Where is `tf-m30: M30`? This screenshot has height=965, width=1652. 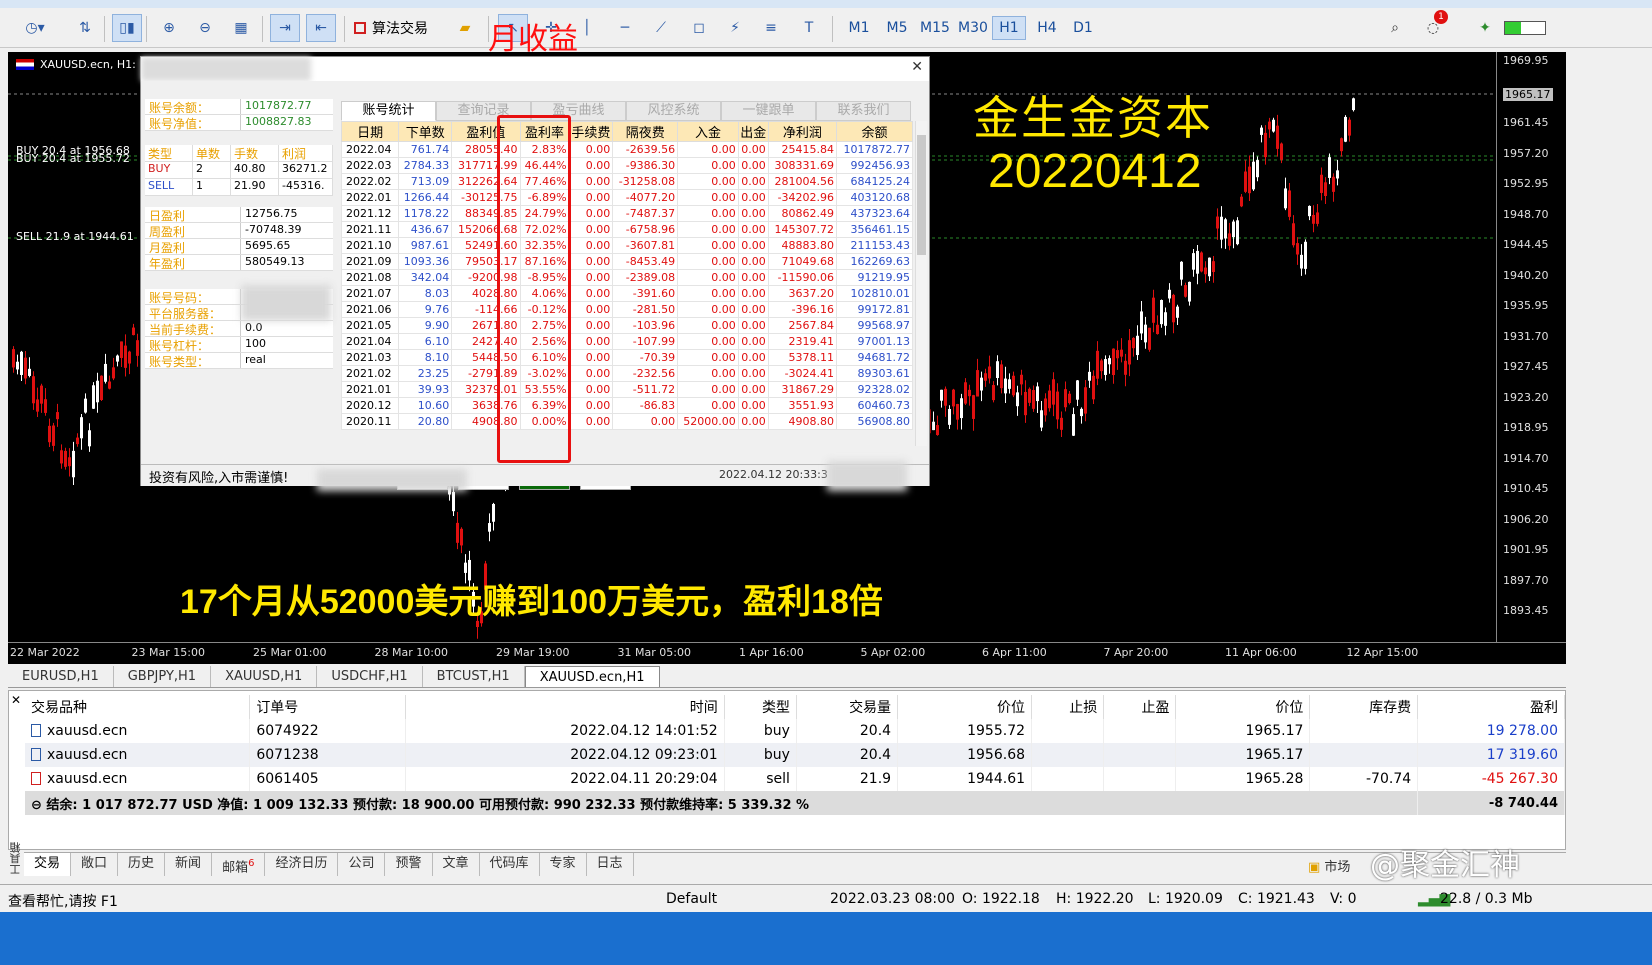
tf-m30: M30 is located at coordinates (973, 28).